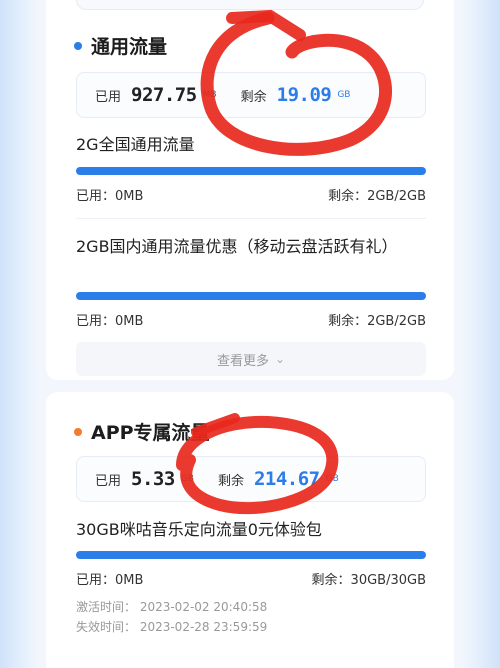 This screenshot has height=668, width=500. I want to click on package-usage-row: 已用：0MB 剩余：30GB/30GB, so click(251, 578).